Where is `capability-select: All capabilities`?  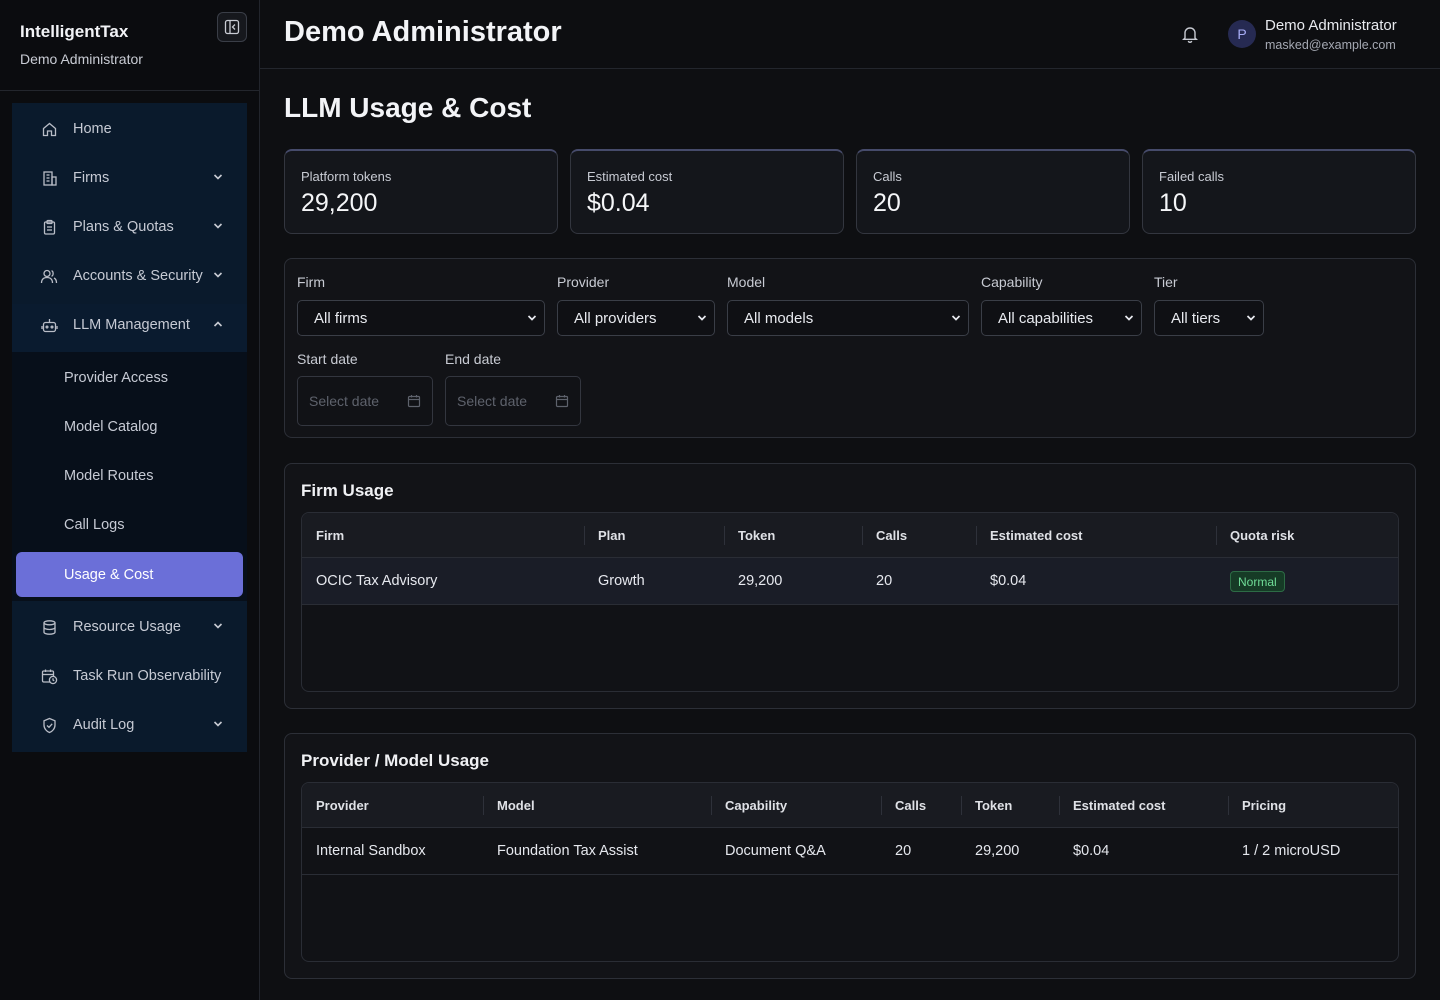 capability-select: All capabilities is located at coordinates (1061, 318).